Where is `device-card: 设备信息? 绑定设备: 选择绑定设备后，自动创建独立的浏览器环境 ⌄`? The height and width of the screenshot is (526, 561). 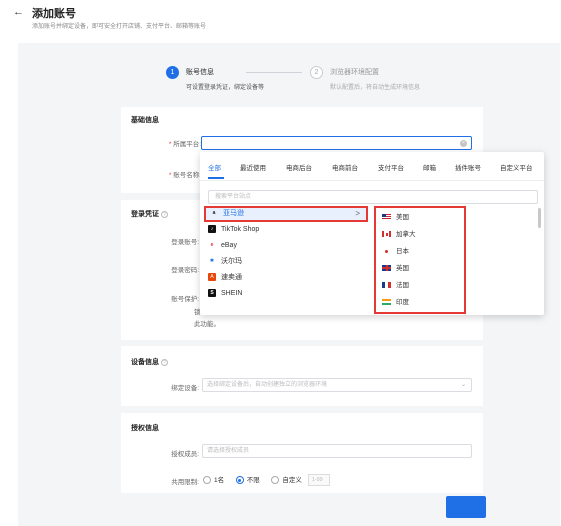 device-card: 设备信息? 绑定设备: 选择绑定设备后，自动创建独立的浏览器环境 ⌄ is located at coordinates (302, 376).